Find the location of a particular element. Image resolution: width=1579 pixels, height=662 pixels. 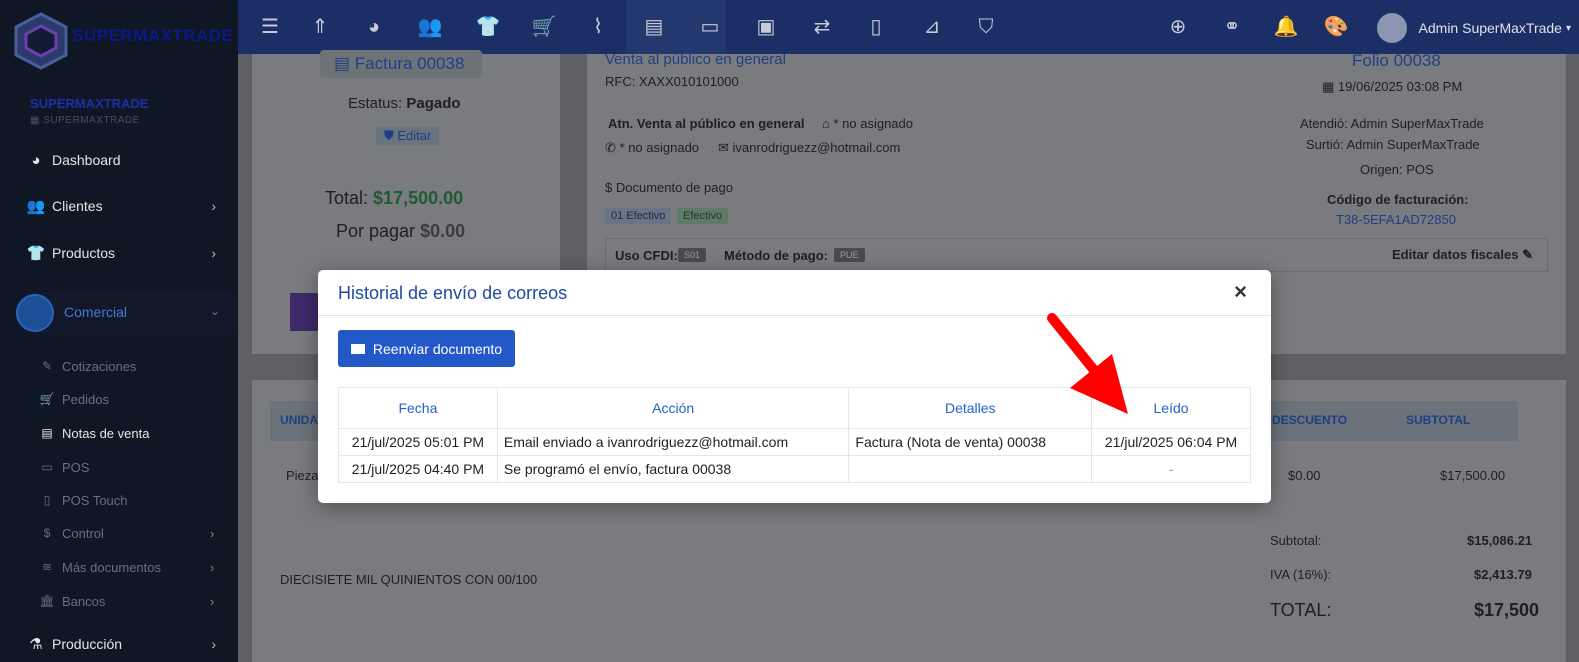

email-info: ✉ ivanrodriguezz@hotmail.com is located at coordinates (809, 147).